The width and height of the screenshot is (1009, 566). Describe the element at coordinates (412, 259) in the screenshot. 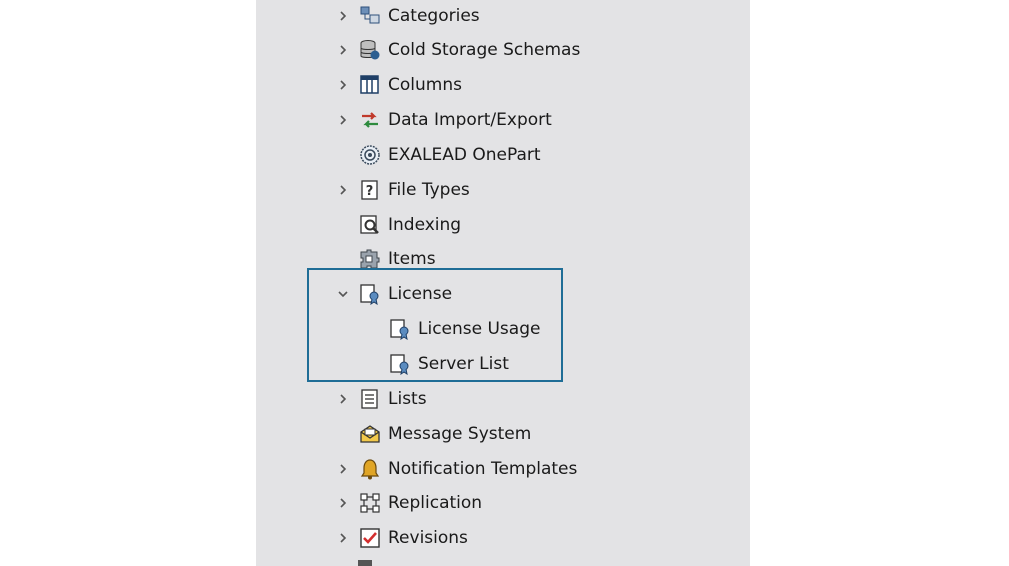

I see `tree-item-label: Items` at that location.